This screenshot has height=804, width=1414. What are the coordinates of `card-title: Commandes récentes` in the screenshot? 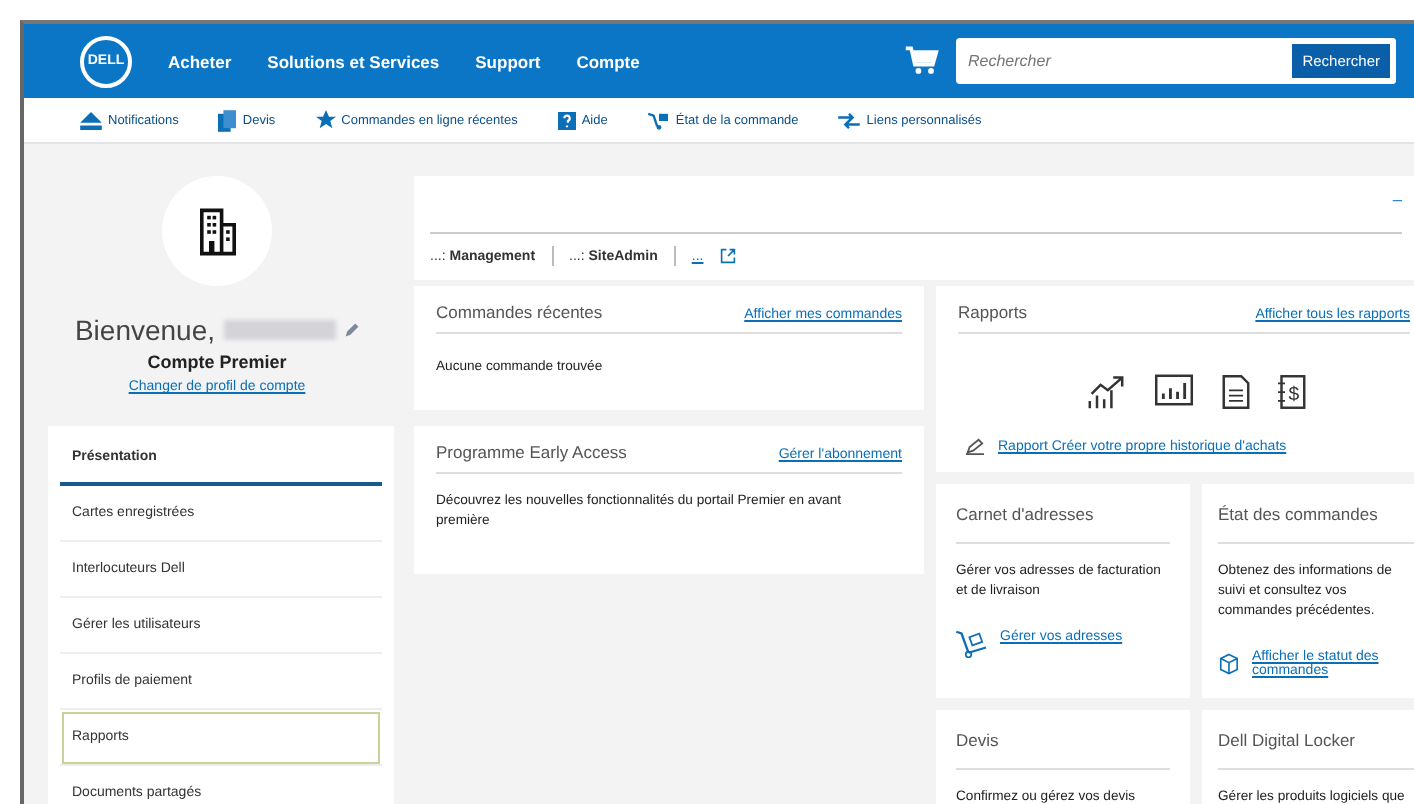 It's located at (519, 312).